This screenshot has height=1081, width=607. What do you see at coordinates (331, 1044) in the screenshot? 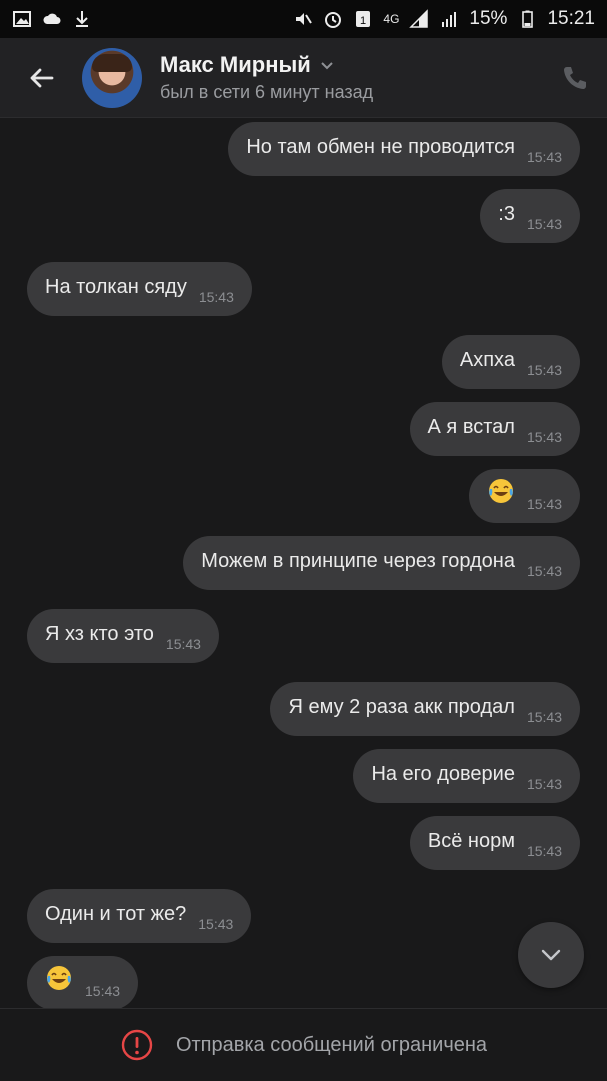
I see `restriction-notice: Отправка сообщений ограничена` at bounding box center [331, 1044].